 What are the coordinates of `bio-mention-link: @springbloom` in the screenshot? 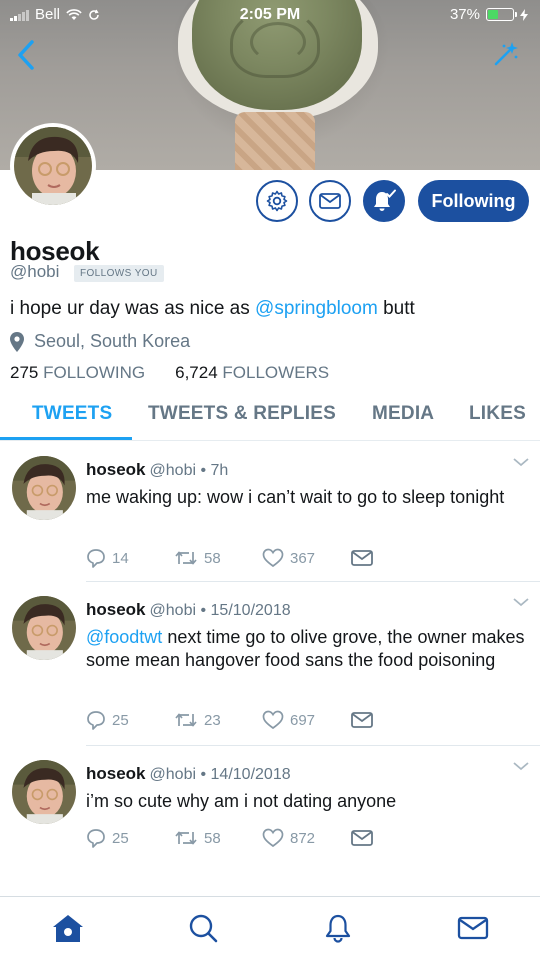 It's located at (316, 308).